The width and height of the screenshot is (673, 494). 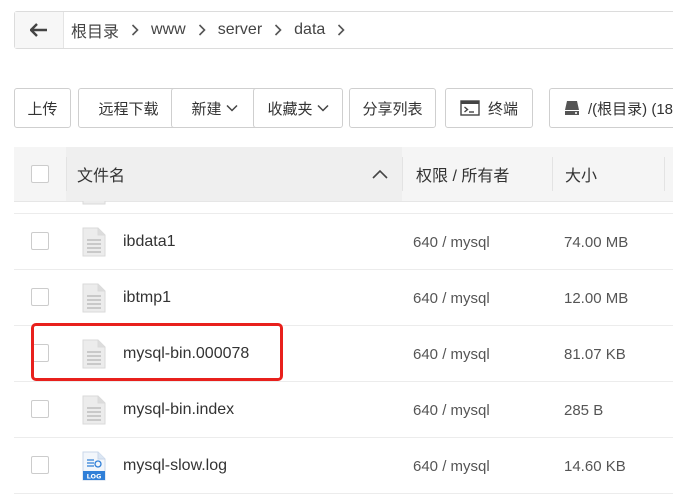 What do you see at coordinates (149, 242) in the screenshot?
I see `file-name: ibdata1` at bounding box center [149, 242].